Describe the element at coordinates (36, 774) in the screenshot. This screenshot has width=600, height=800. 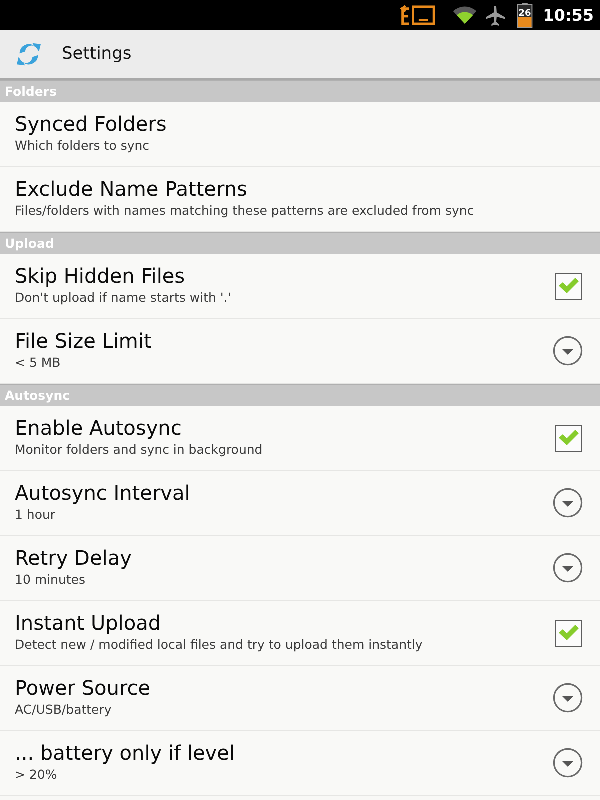
I see `preference-summary: > 20%` at that location.